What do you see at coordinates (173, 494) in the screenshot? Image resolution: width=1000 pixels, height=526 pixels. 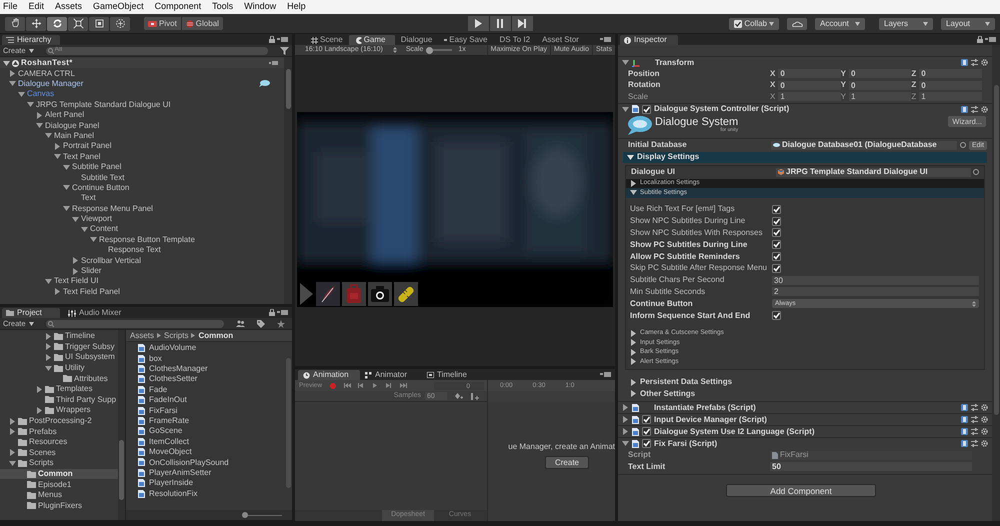 I see `asset-list-entry: ResolutionFix` at bounding box center [173, 494].